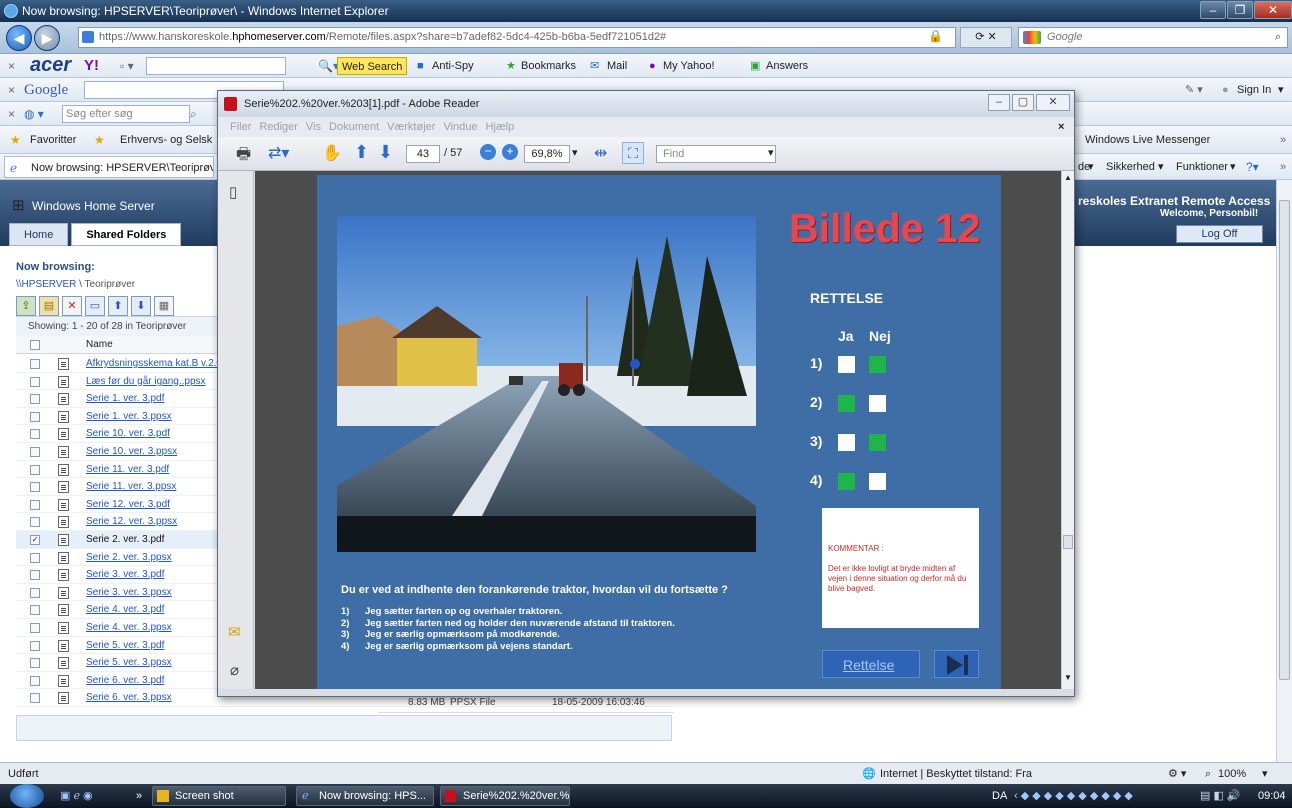  I want to click on find-dropdown-icon: ▾, so click(771, 152).